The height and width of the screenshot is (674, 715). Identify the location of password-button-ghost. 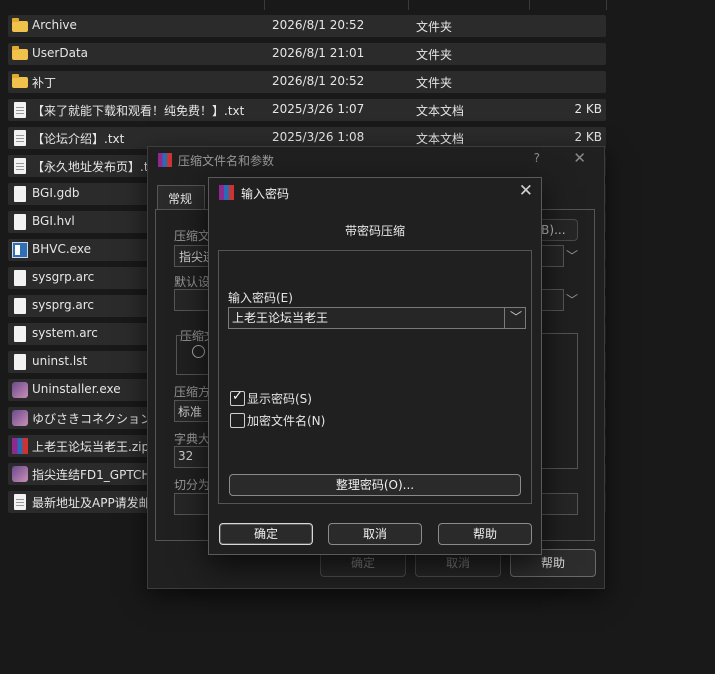
(557, 504).